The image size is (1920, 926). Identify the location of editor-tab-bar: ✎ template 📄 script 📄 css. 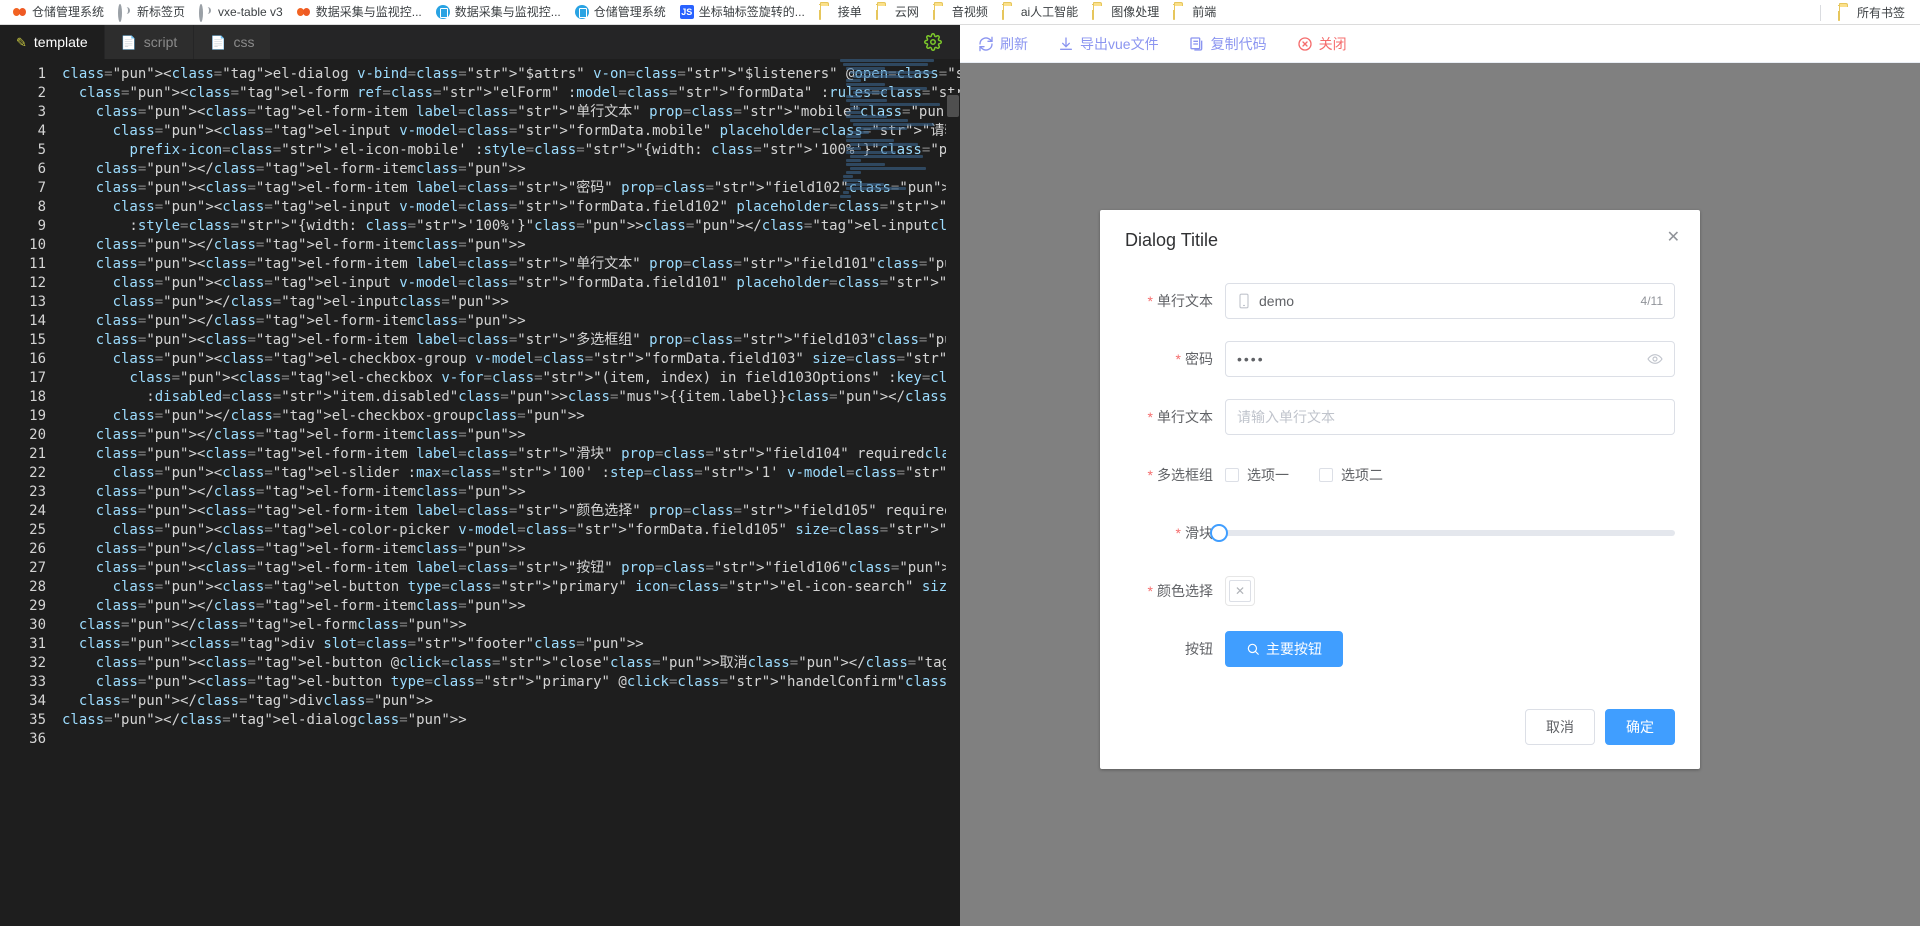
(480, 42).